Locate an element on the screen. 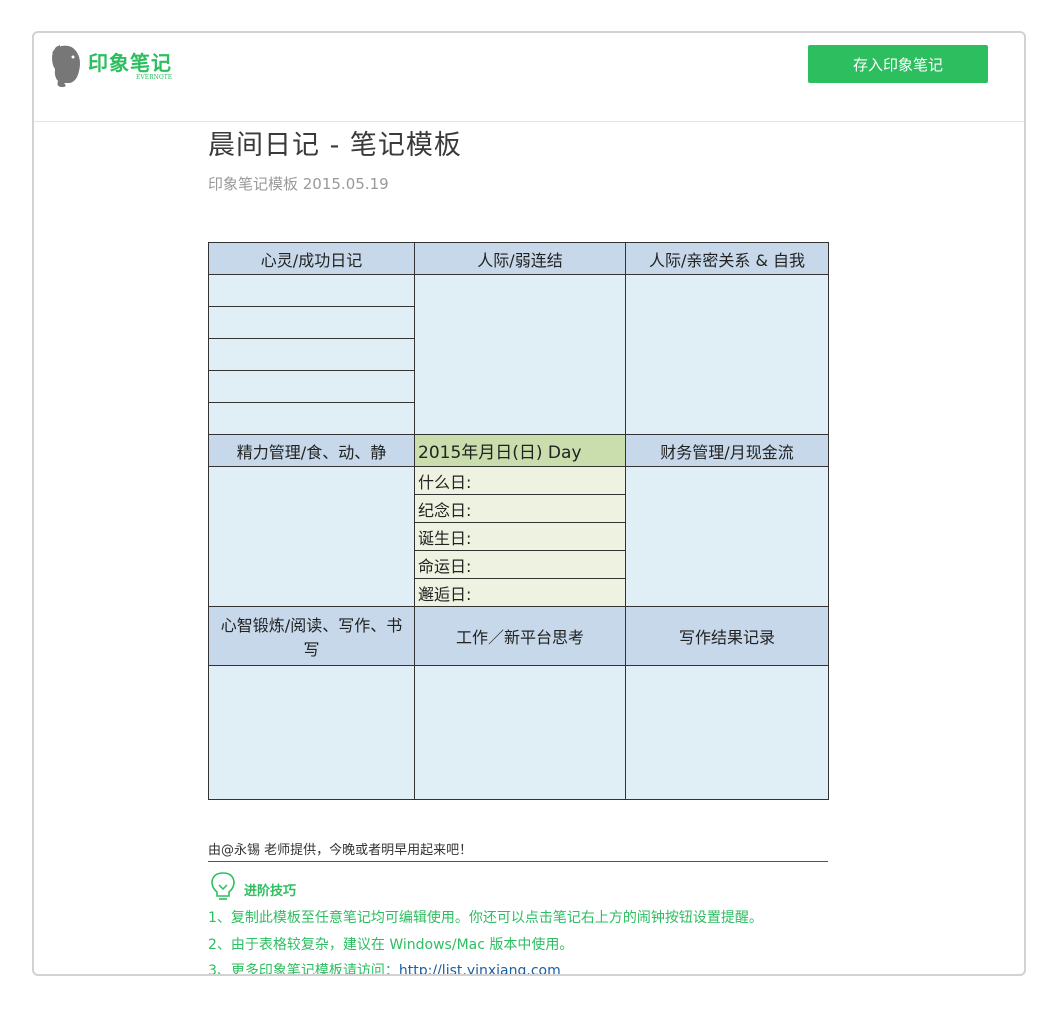  tip-3: 3、更多印象笔记模板请访问：http://list.yinxiang.com is located at coordinates (384, 968).